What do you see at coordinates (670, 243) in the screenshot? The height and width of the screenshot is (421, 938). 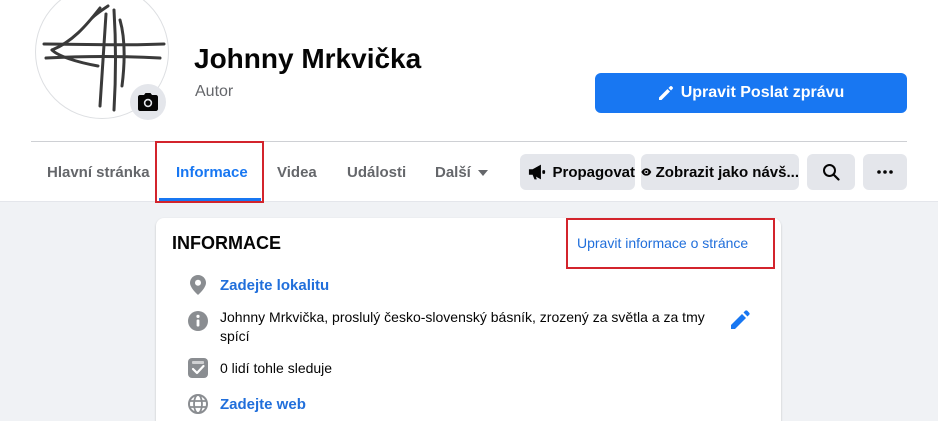 I see `highlight-box-edit-link` at bounding box center [670, 243].